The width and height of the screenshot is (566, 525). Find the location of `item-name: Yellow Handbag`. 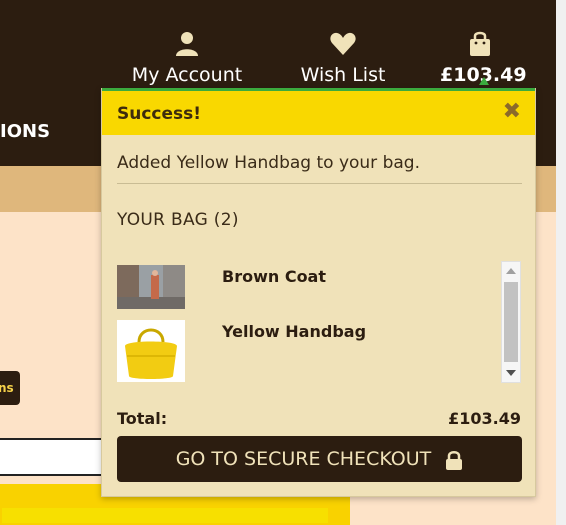

item-name: Yellow Handbag is located at coordinates (294, 331).